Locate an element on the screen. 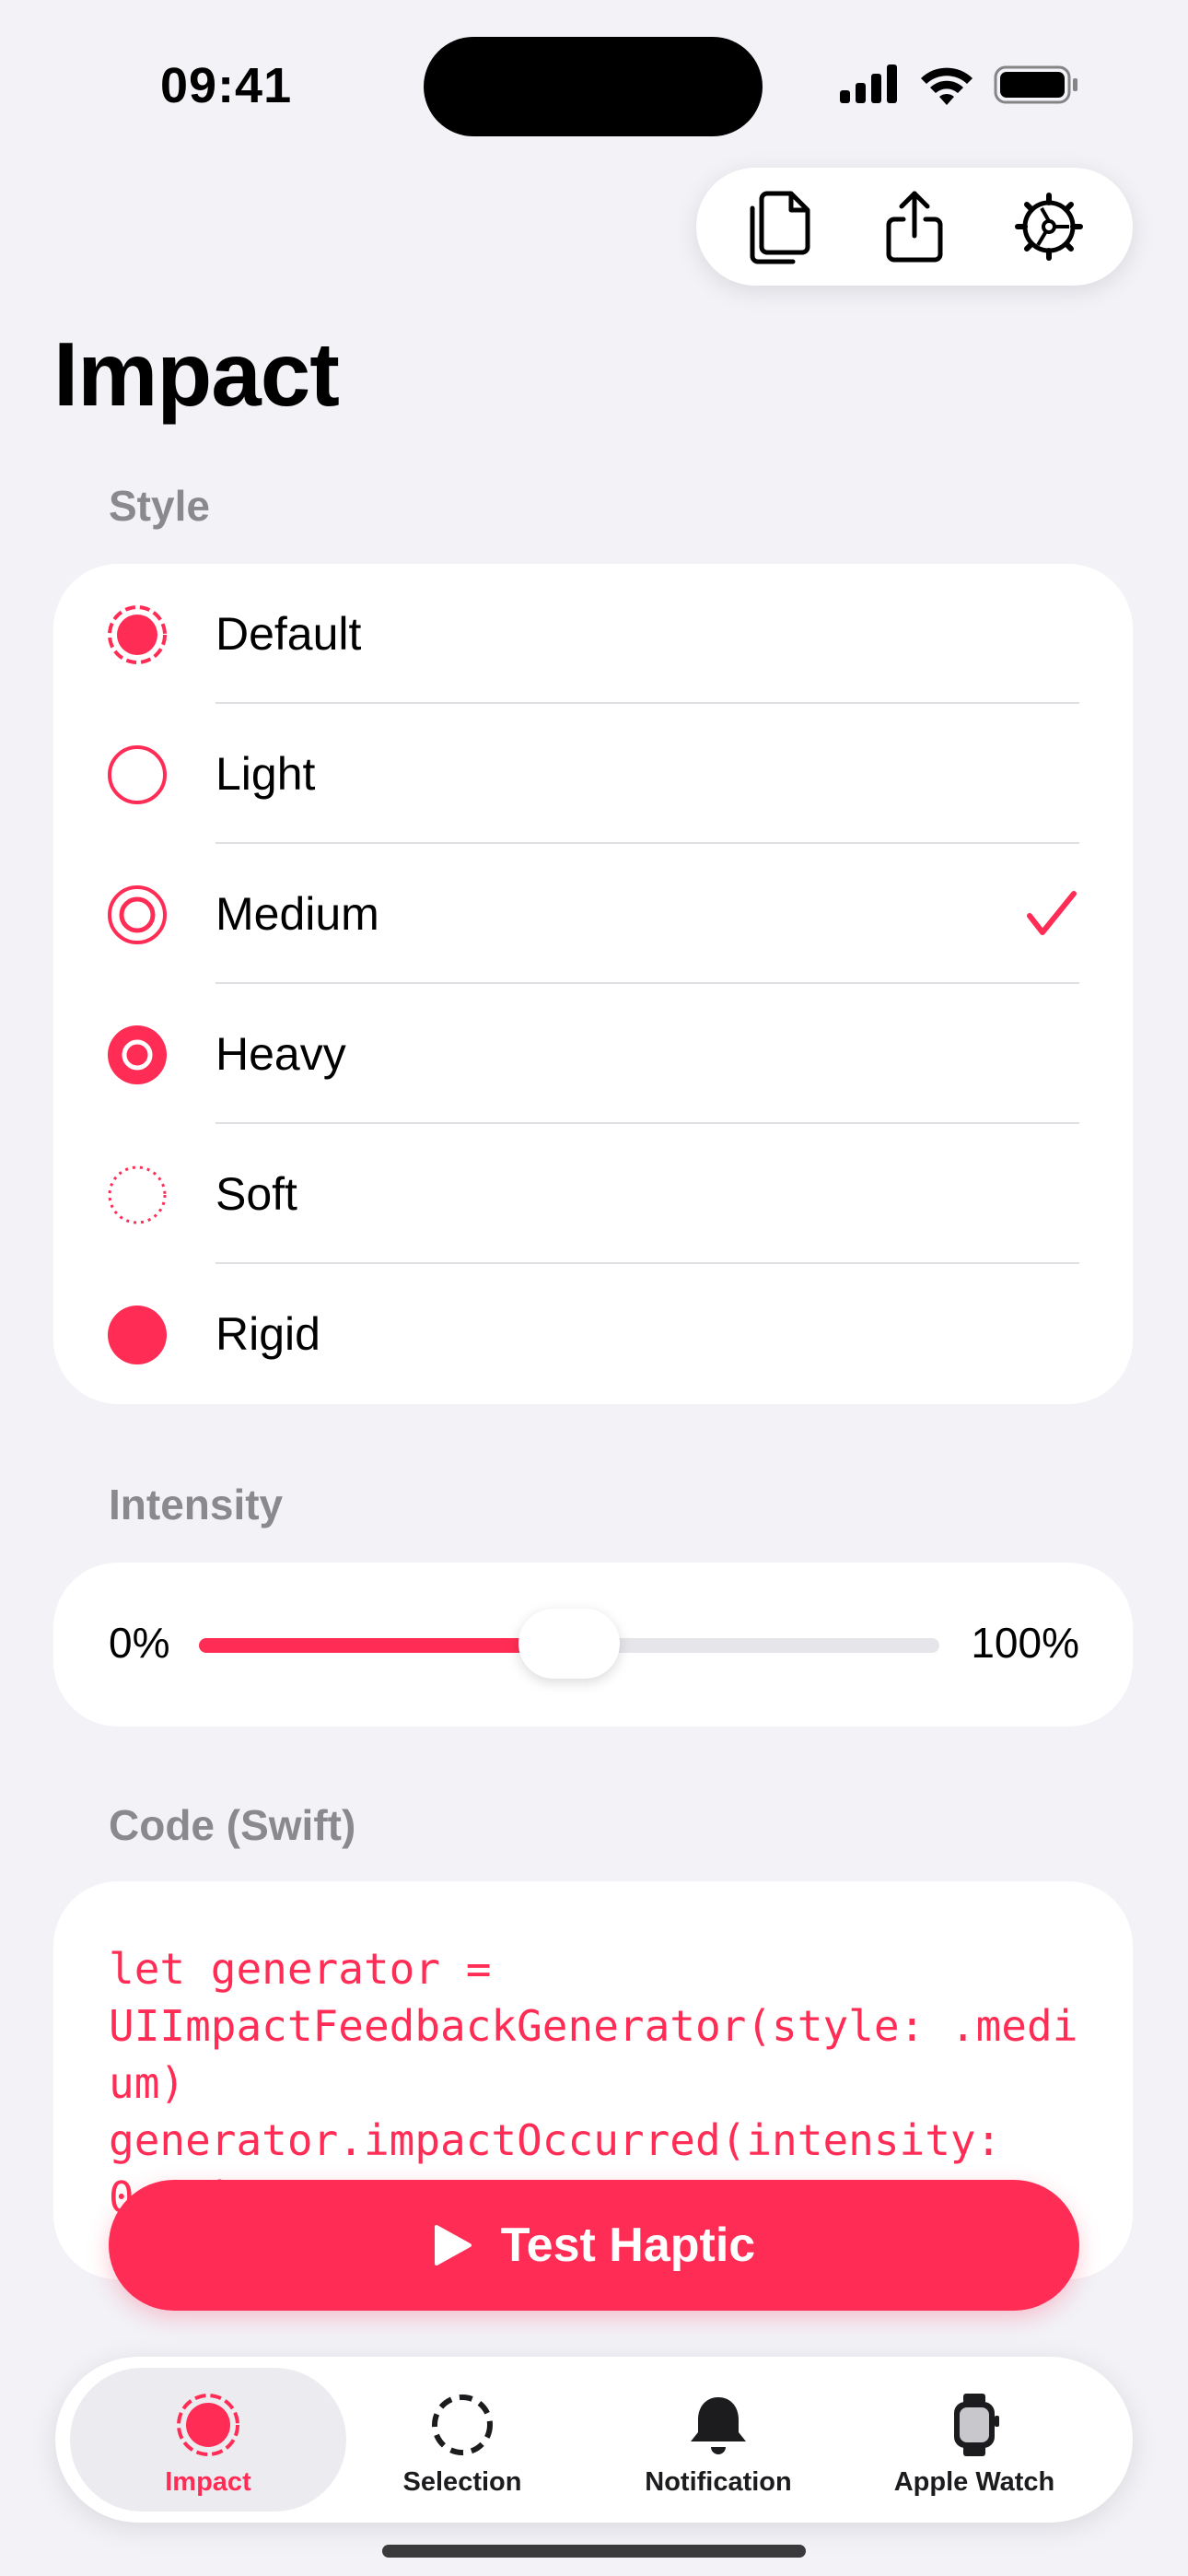 The height and width of the screenshot is (2576, 1188). style-option-heavy: Heavy is located at coordinates (593, 1054).